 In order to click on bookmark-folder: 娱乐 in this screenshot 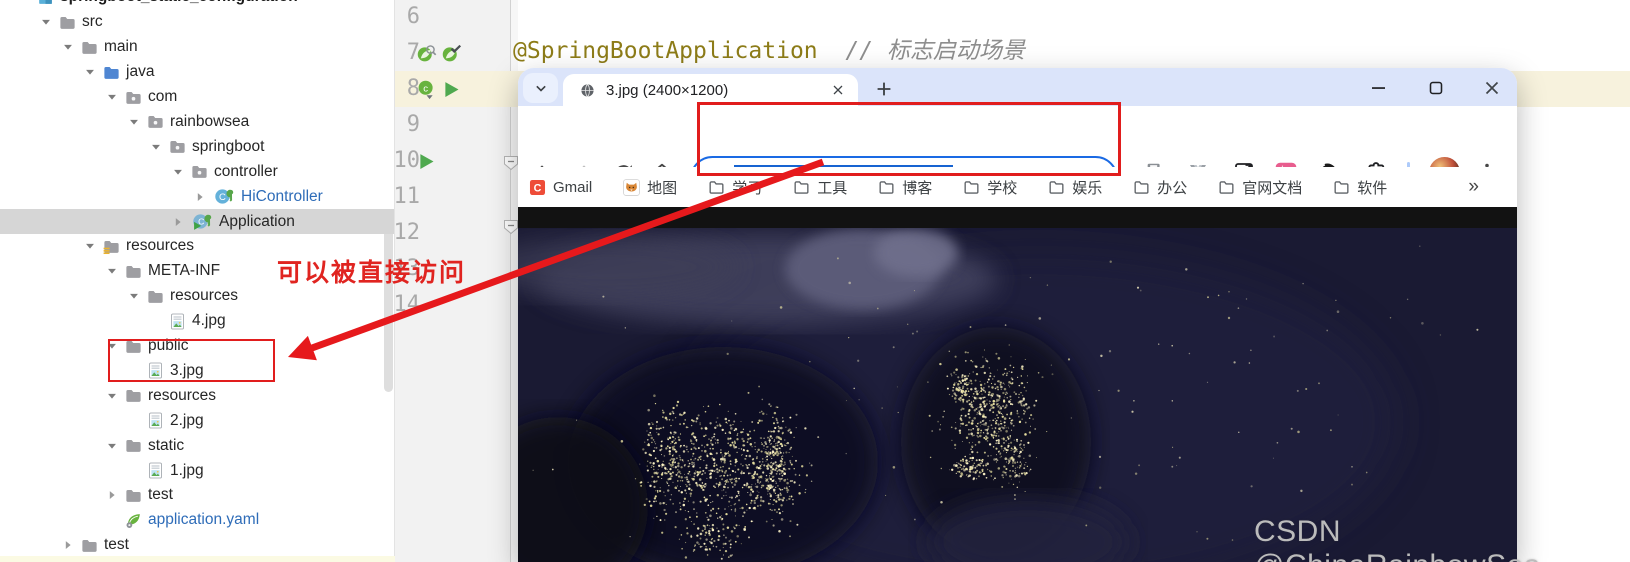, I will do `click(1074, 187)`.